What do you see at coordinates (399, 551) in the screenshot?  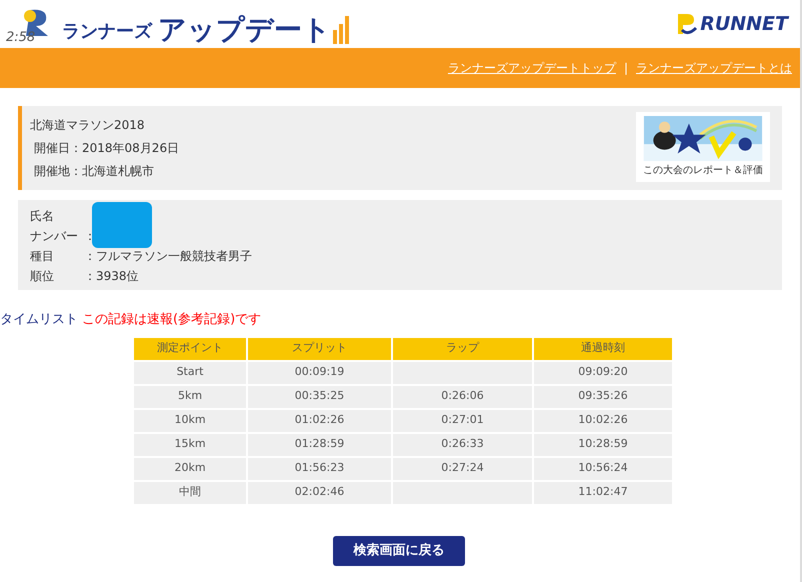 I see `back-button: 検索画面に戻る` at bounding box center [399, 551].